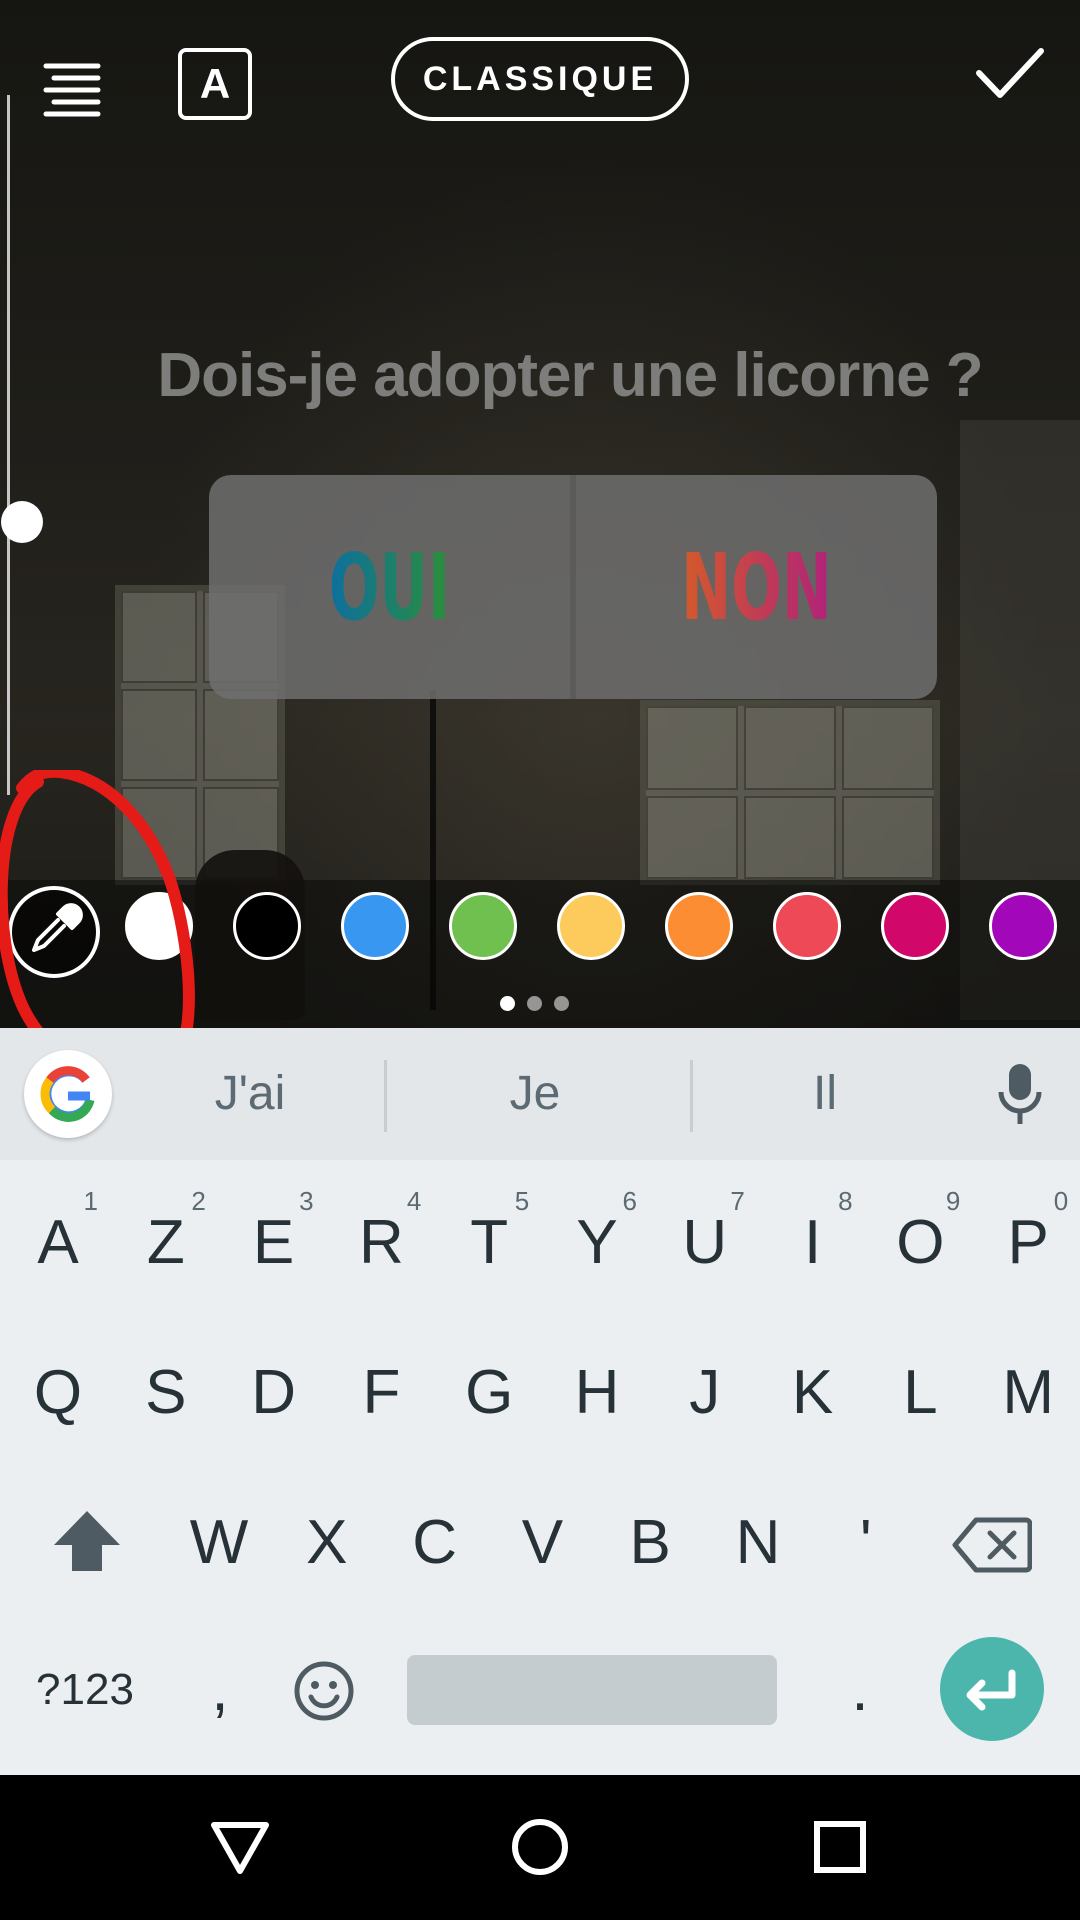 This screenshot has width=1080, height=1920. What do you see at coordinates (691, 1096) in the screenshot?
I see `suggestion-separator` at bounding box center [691, 1096].